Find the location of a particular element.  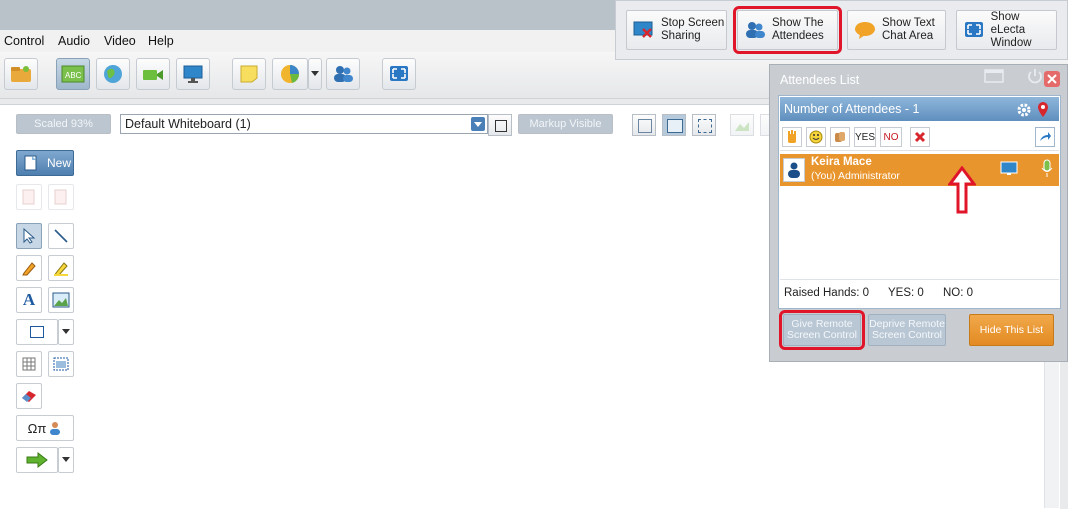

table-icon is located at coordinates (61, 364).